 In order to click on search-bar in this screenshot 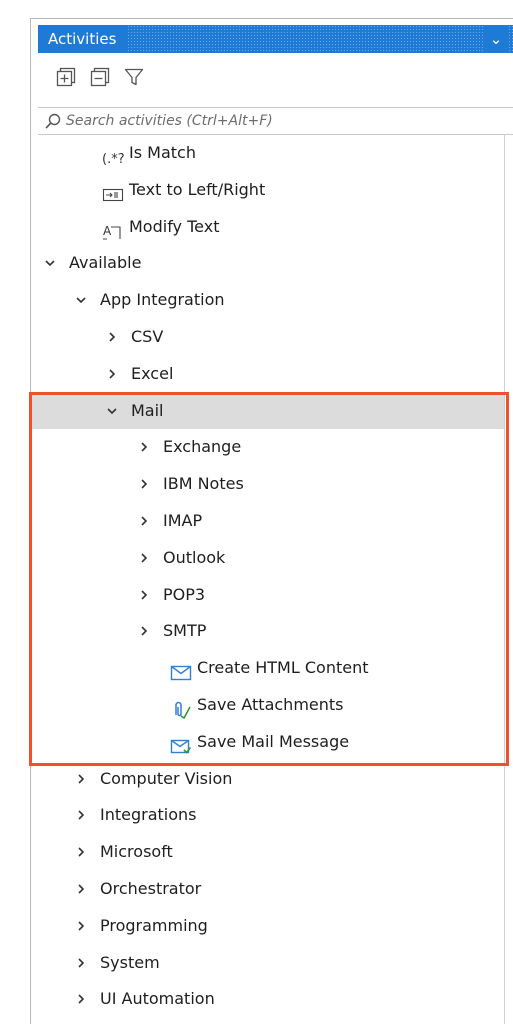, I will do `click(275, 121)`.